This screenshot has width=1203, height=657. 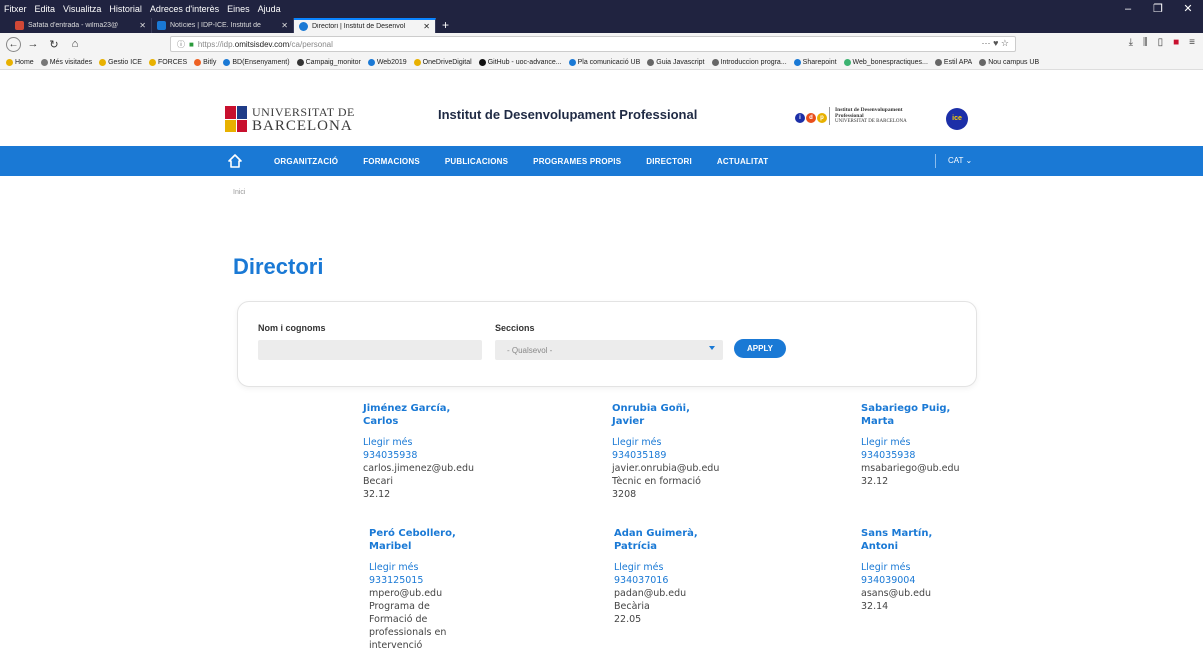 I want to click on url-path: /ca/personal, so click(x=311, y=44).